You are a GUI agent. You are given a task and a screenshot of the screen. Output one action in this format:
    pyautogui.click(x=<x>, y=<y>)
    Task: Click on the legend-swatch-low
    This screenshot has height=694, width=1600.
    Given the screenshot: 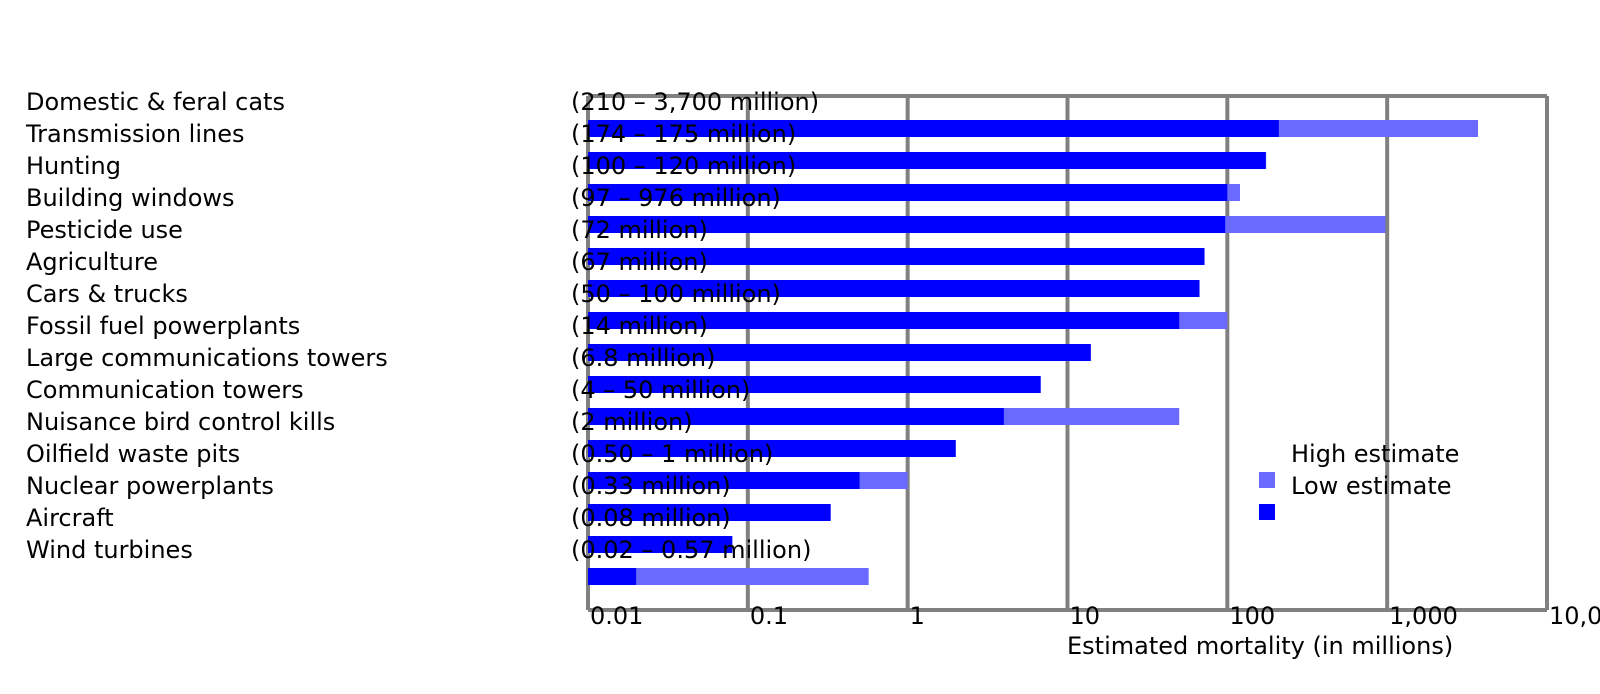 What is the action you would take?
    pyautogui.click(x=1267, y=512)
    